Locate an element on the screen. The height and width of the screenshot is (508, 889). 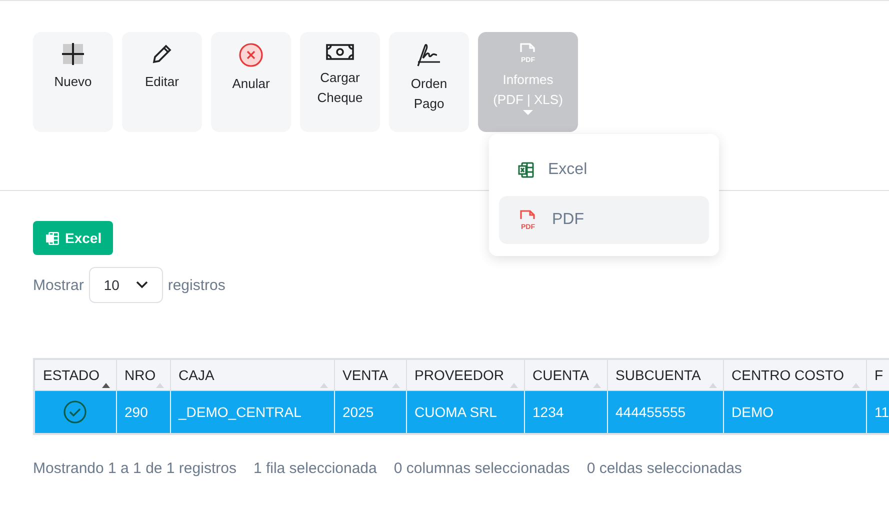
column-header: PROVEEDOR is located at coordinates (465, 374).